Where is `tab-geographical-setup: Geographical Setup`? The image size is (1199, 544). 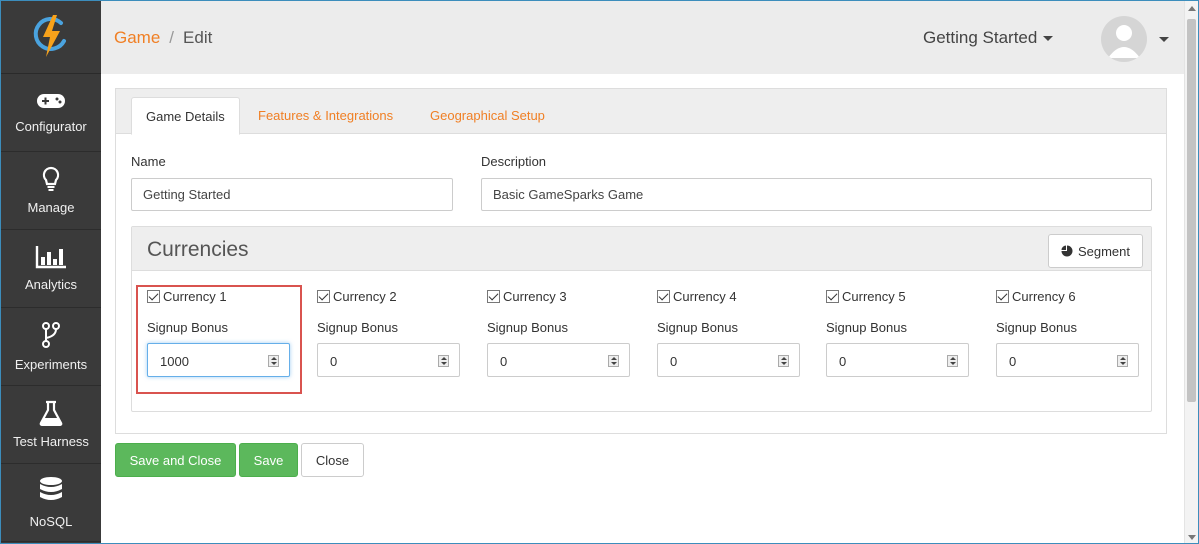
tab-geographical-setup: Geographical Setup is located at coordinates (487, 116).